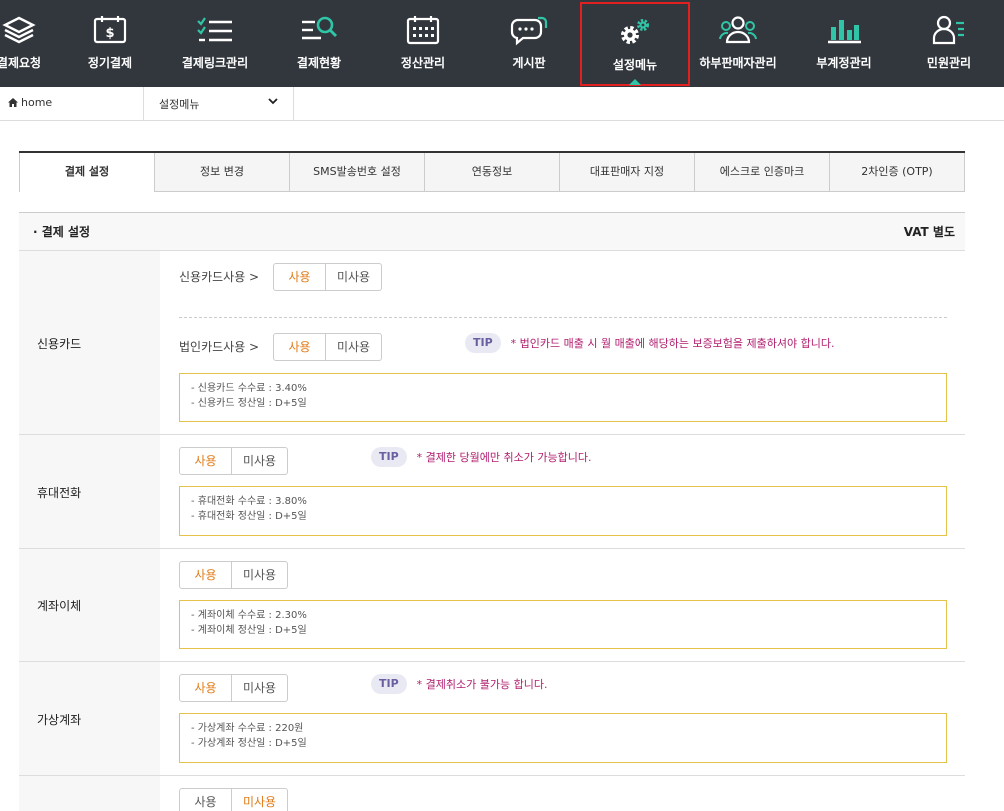 This screenshot has width=1004, height=811. What do you see at coordinates (762, 172) in the screenshot?
I see `tab-escrow-mark: 에스크로 인증마크` at bounding box center [762, 172].